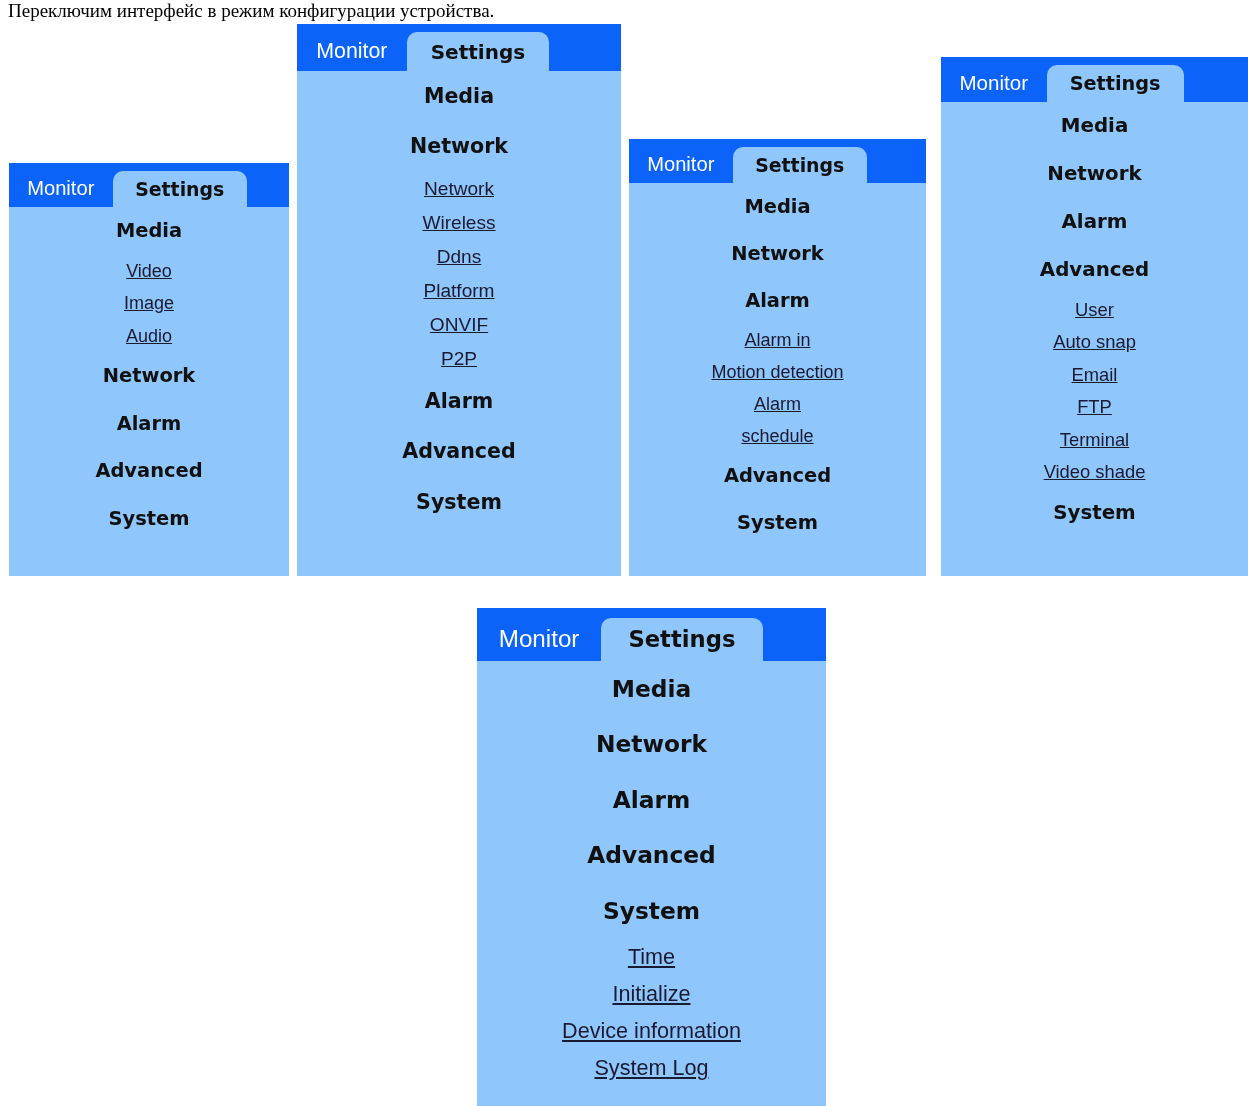 The width and height of the screenshot is (1248, 1106). Describe the element at coordinates (459, 290) in the screenshot. I see `menu-link: Platform` at that location.